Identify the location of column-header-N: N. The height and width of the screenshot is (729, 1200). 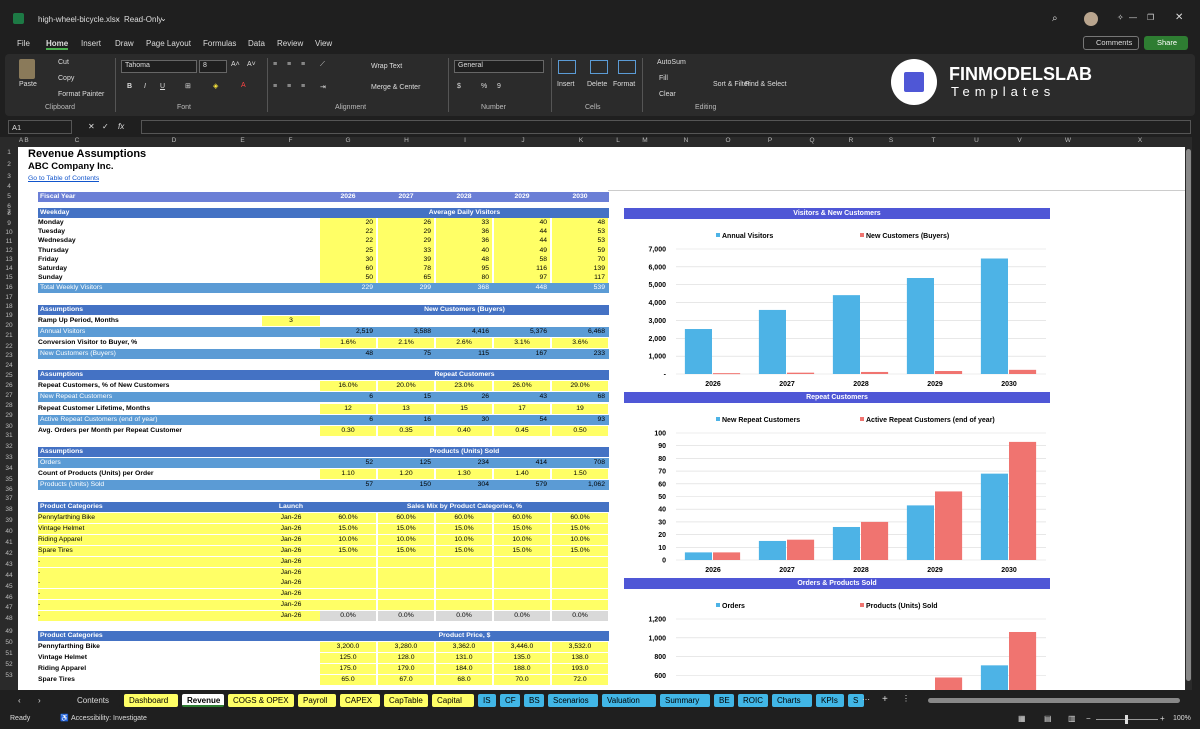
(686, 140).